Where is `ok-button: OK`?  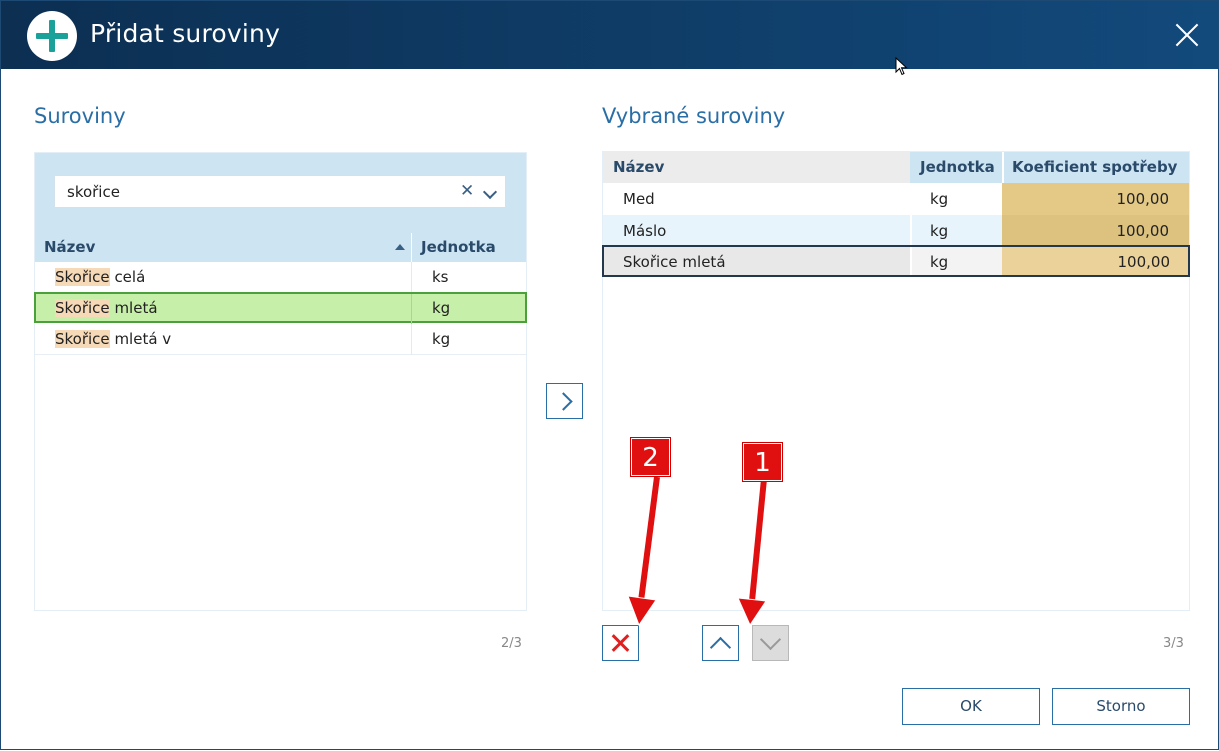 ok-button: OK is located at coordinates (971, 706).